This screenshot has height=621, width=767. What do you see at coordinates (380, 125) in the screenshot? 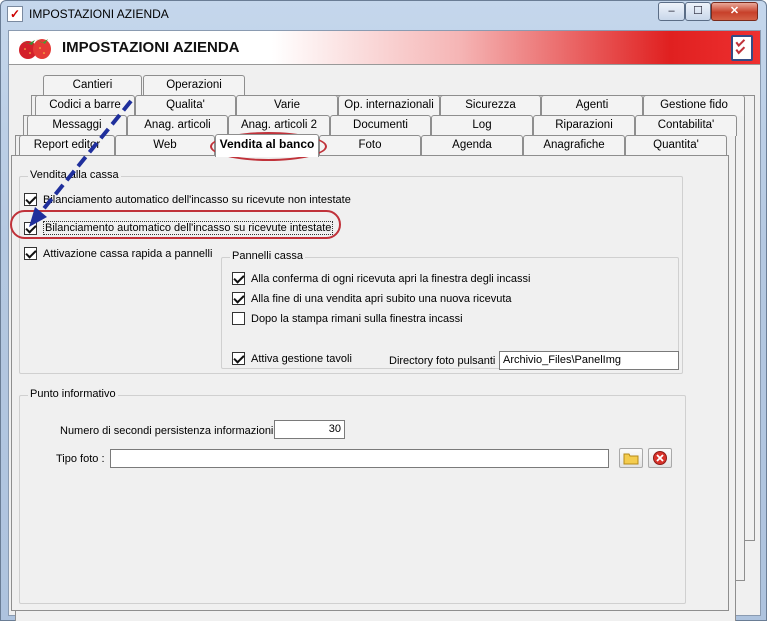
I see `tab-documenti: Documenti` at bounding box center [380, 125].